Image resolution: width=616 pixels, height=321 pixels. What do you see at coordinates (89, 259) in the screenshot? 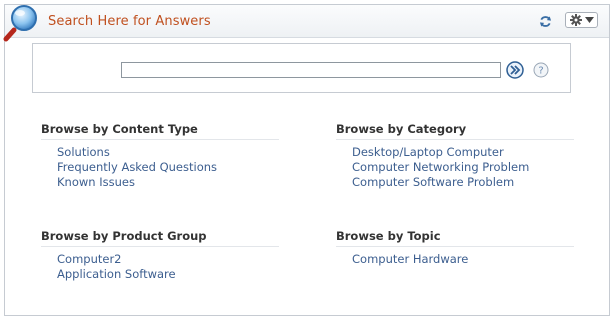
I see `link-computer2: Computer2` at bounding box center [89, 259].